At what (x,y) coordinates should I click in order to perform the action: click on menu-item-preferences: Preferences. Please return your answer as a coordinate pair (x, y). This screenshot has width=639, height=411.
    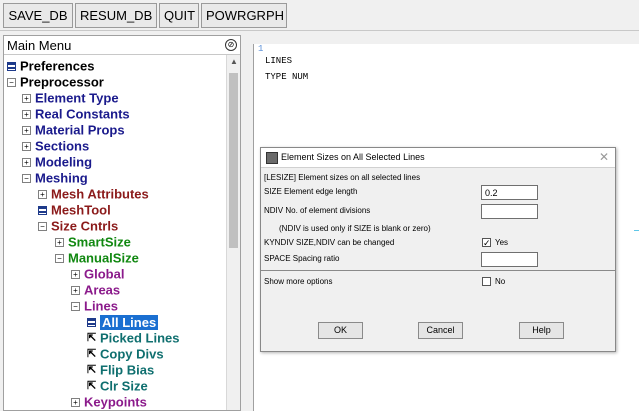
    Looking at the image, I should click on (50, 66).